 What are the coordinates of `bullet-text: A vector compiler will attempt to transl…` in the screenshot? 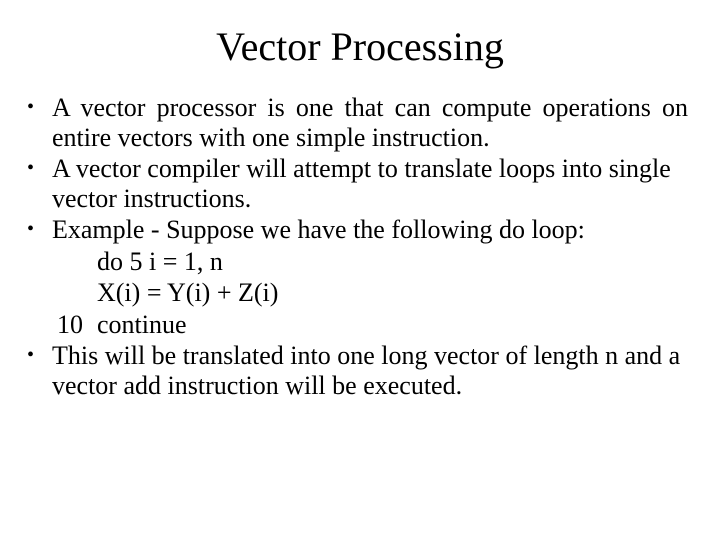 It's located at (361, 183).